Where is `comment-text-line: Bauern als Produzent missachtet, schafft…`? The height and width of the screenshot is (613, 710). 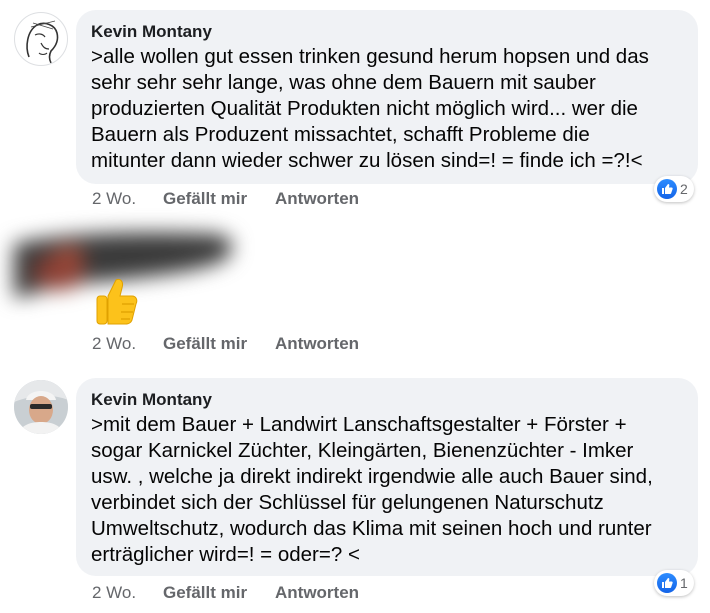
comment-text-line: Bauern als Produzent missachtet, schafft… is located at coordinates (340, 134).